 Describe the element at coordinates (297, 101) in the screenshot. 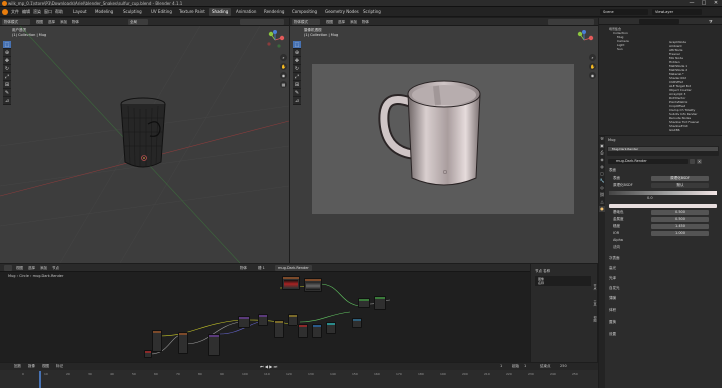

I see `measure-icon: ⊿` at that location.